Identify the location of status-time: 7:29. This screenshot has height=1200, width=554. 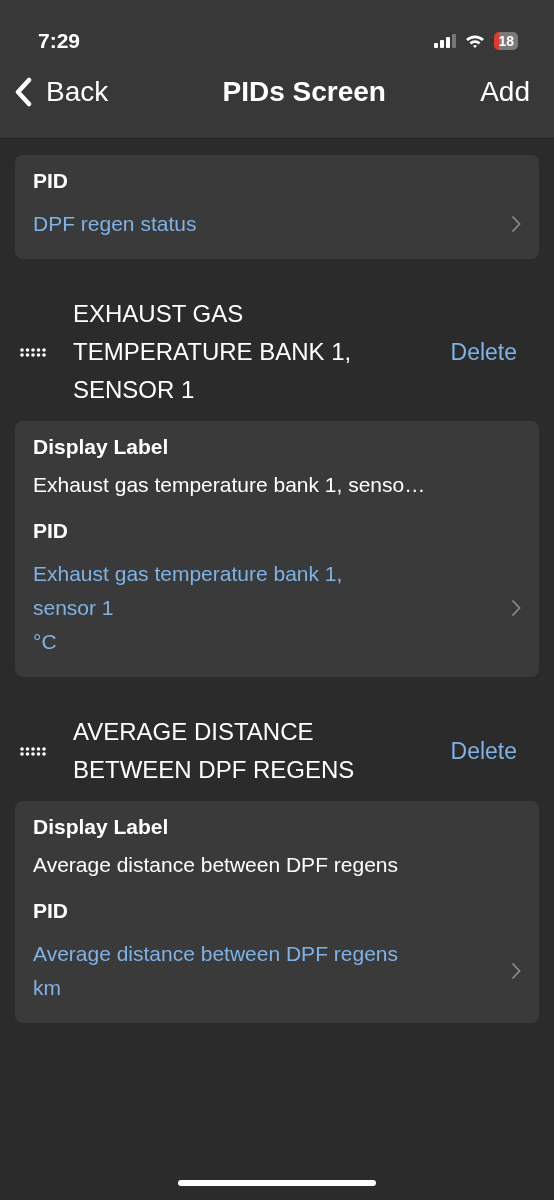
(59, 41).